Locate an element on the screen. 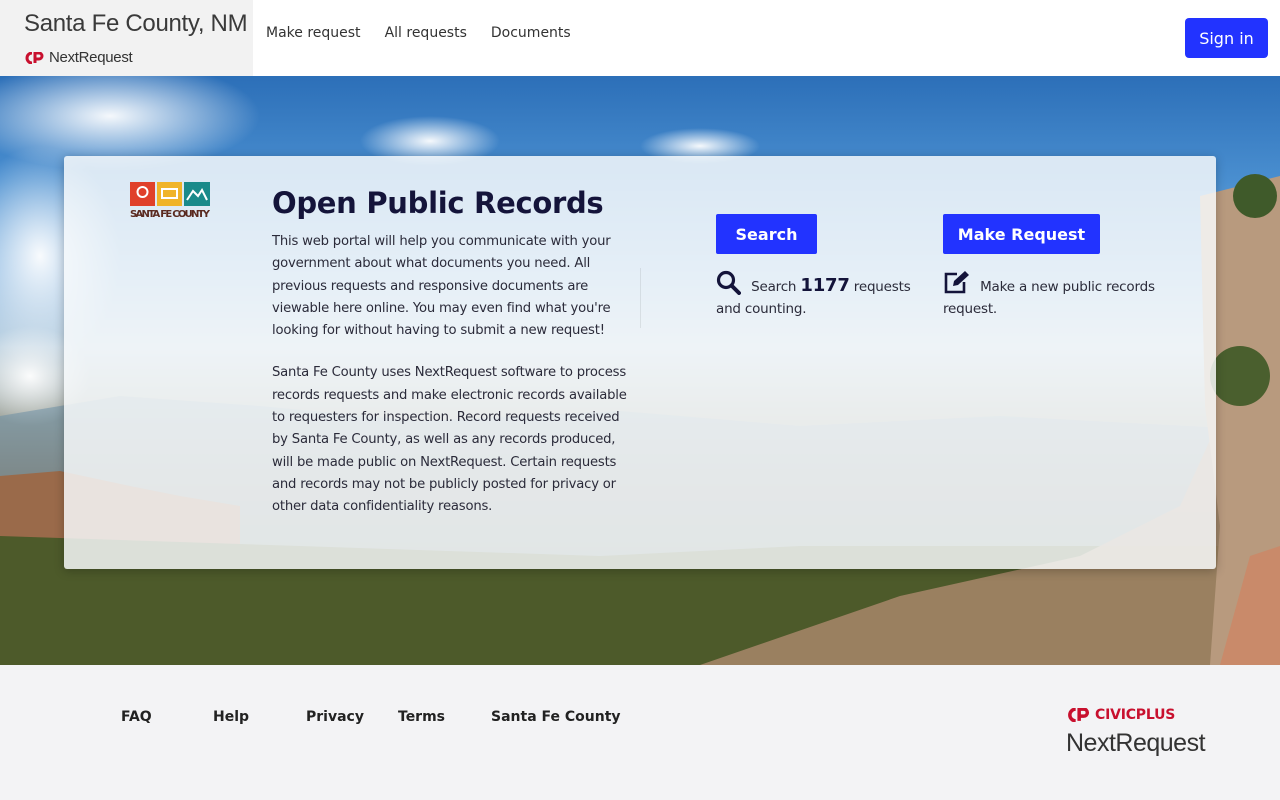 This screenshot has width=1280, height=800. civicplus-brand: CIVICPLUS is located at coordinates (1120, 715).